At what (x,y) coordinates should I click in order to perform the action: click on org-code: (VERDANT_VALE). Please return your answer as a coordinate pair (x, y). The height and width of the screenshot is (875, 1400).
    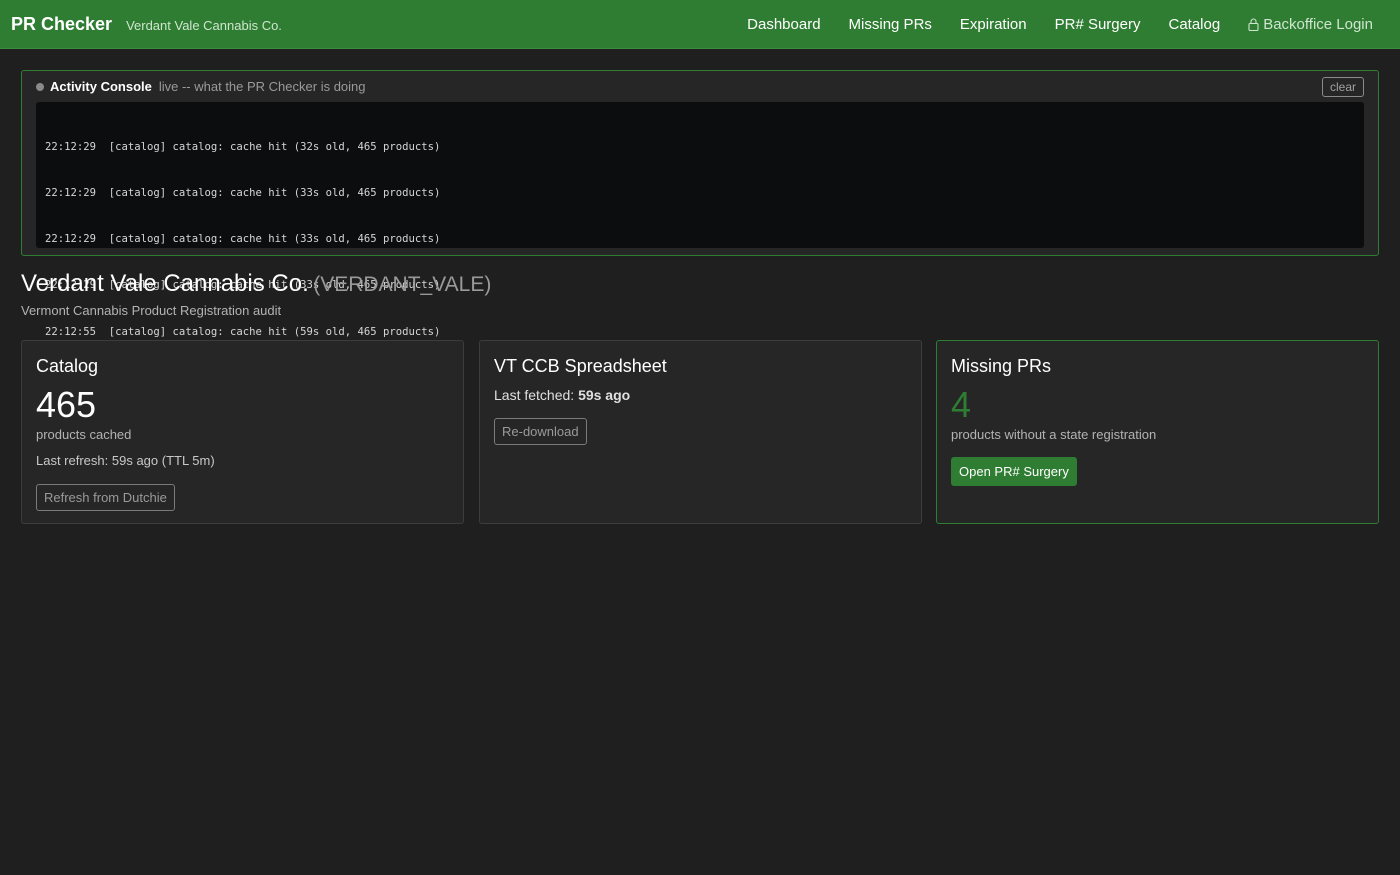
    Looking at the image, I should click on (402, 284).